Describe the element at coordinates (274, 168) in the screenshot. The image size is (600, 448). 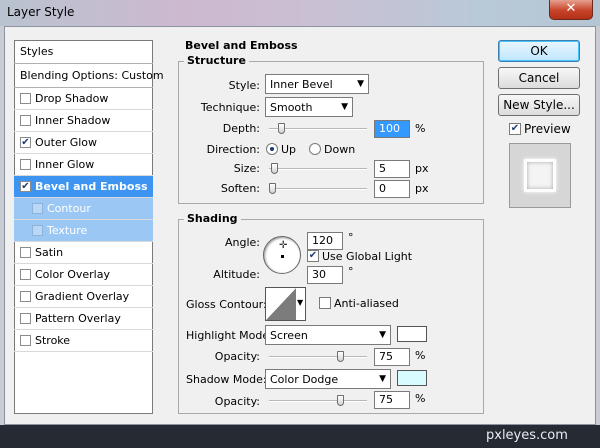
I see `size-slider-thumb` at that location.